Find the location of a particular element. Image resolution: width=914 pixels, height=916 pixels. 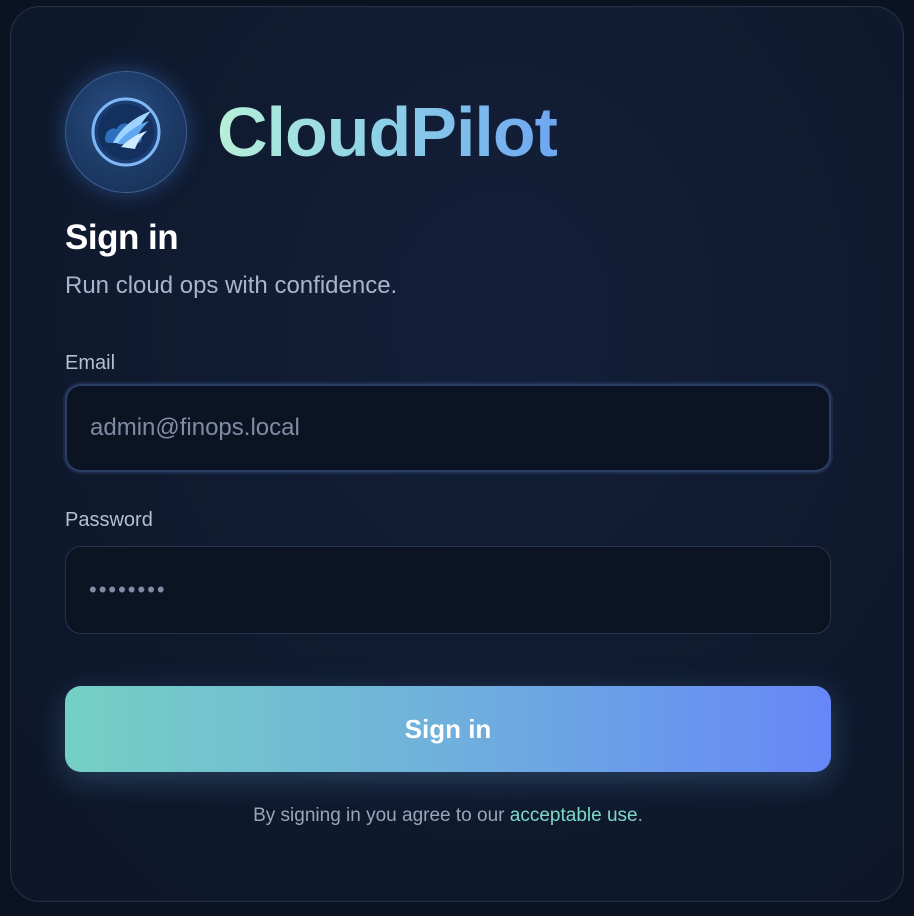

legal-prefix: By signing in you agree to our is located at coordinates (381, 815).